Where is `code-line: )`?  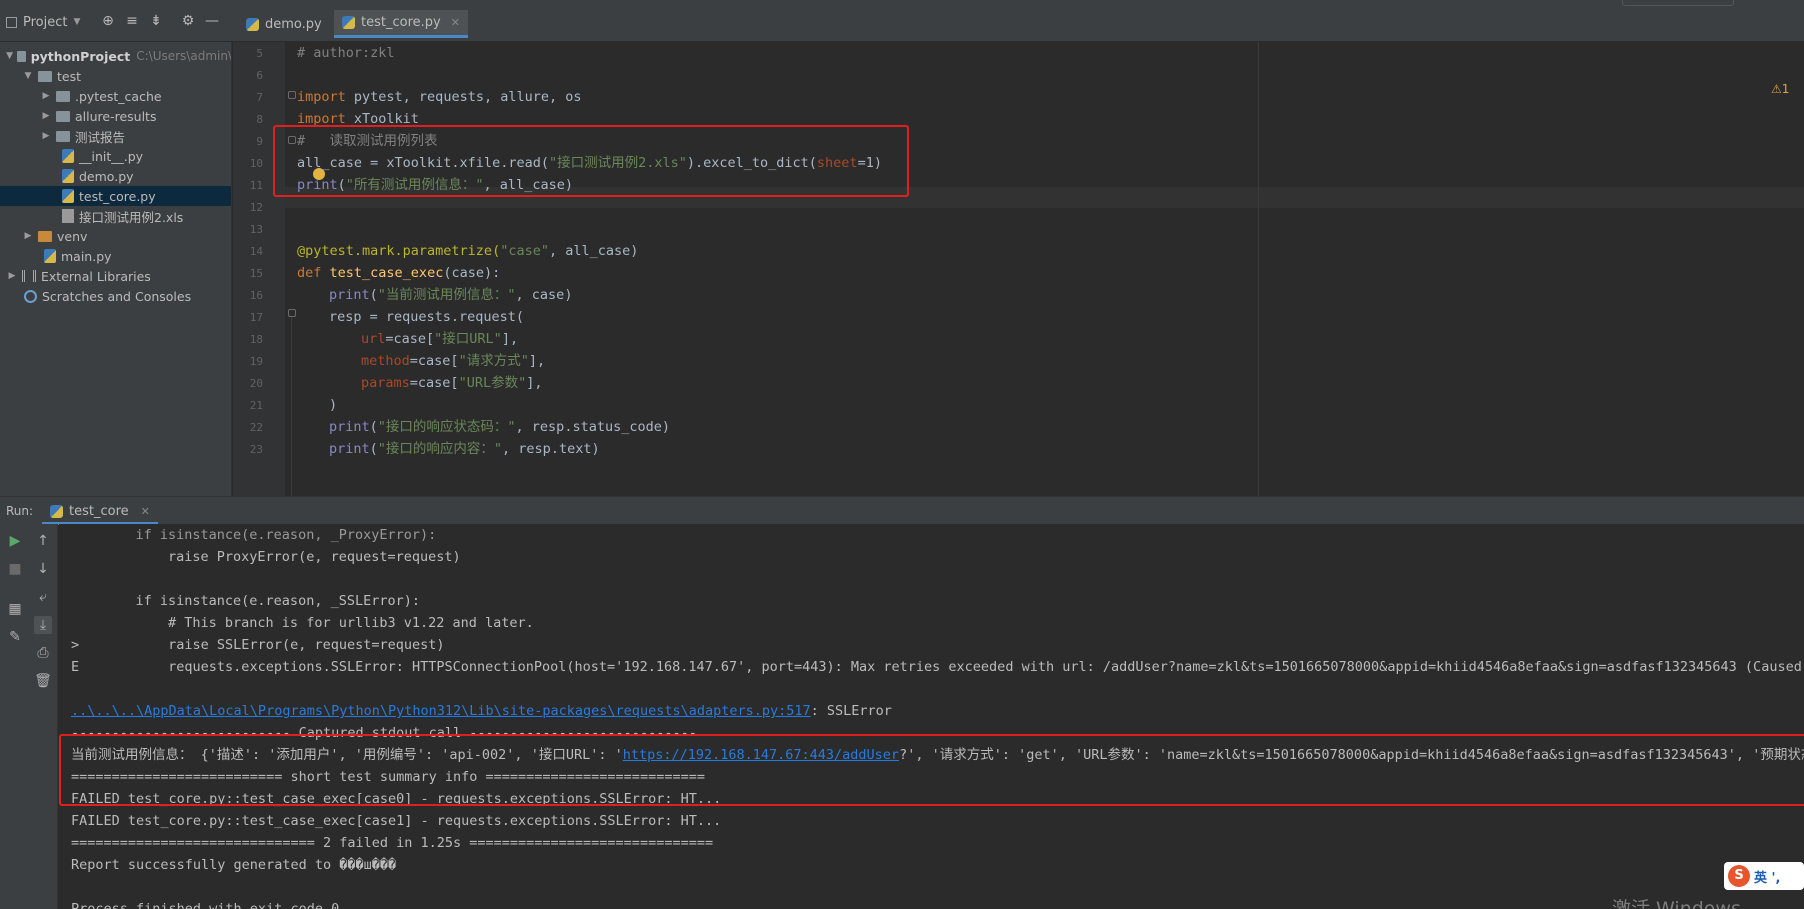
code-line: ) is located at coordinates (333, 405).